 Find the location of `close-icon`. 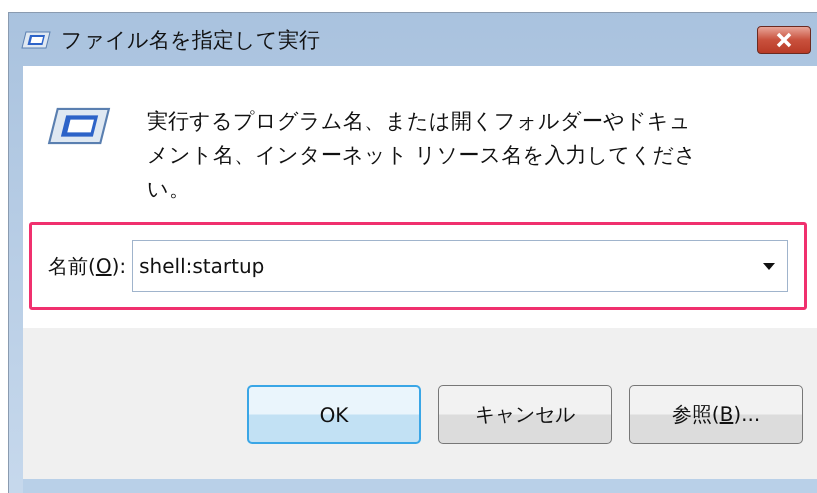

close-icon is located at coordinates (784, 40).